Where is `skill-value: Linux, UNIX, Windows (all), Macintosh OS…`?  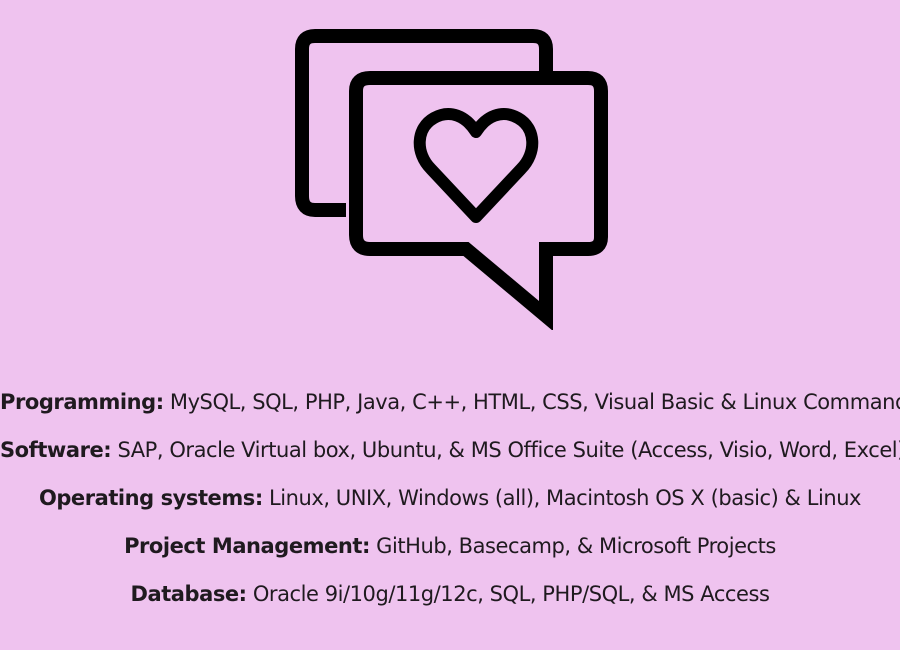
skill-value: Linux, UNIX, Windows (all), Macintosh OS… is located at coordinates (562, 498).